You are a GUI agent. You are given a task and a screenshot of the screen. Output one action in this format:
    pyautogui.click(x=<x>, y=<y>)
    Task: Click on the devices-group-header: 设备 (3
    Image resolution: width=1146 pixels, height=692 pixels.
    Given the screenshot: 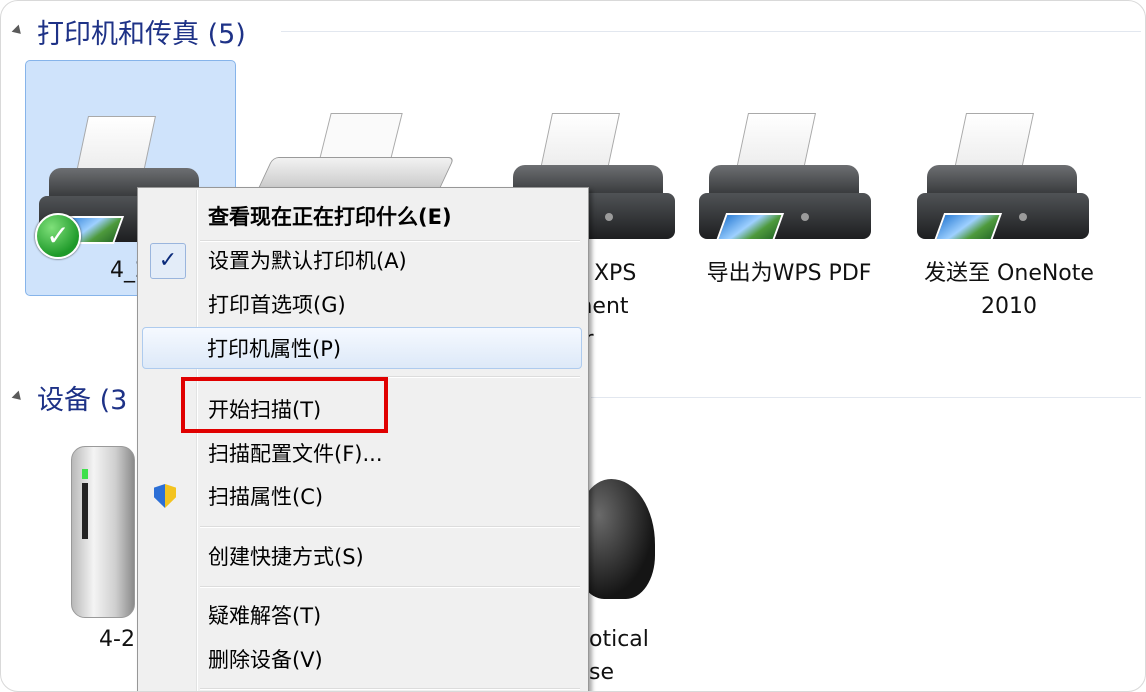 What is the action you would take?
    pyautogui.click(x=69, y=397)
    